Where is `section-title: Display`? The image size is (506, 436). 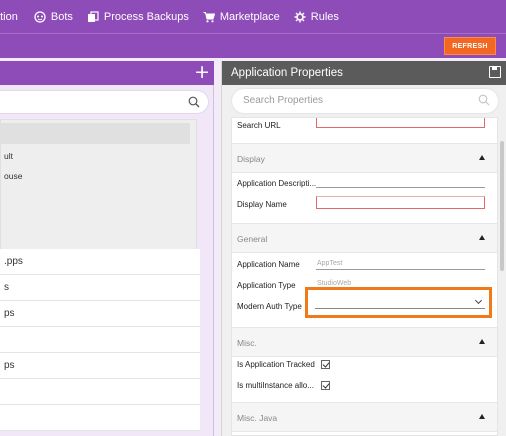 section-title: Display is located at coordinates (251, 159).